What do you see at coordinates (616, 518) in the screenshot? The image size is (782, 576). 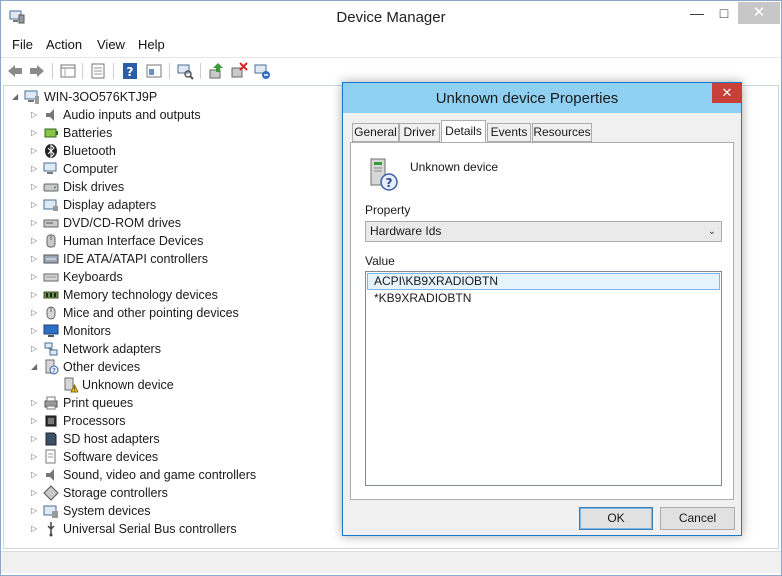 I see `ok-button: OK` at bounding box center [616, 518].